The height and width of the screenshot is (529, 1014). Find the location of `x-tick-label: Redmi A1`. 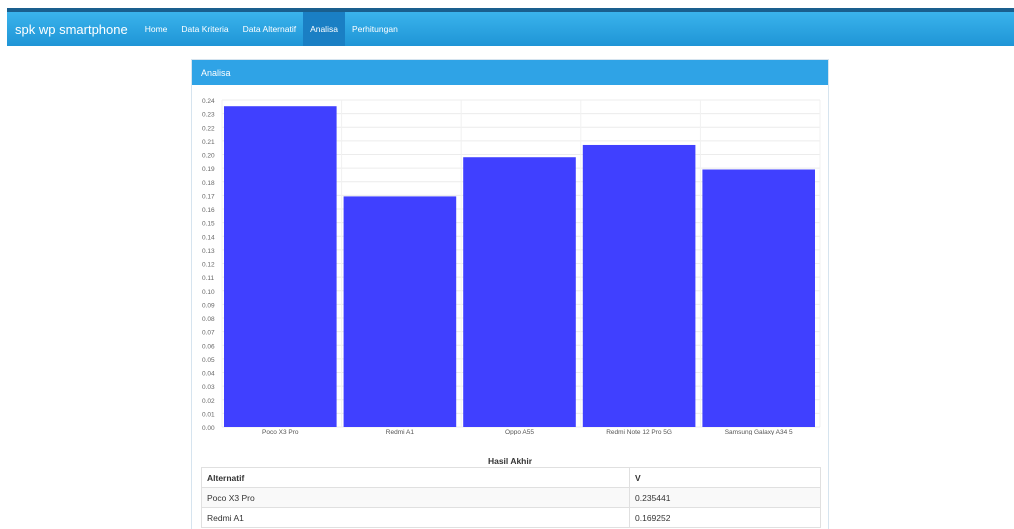

x-tick-label: Redmi A1 is located at coordinates (400, 432).